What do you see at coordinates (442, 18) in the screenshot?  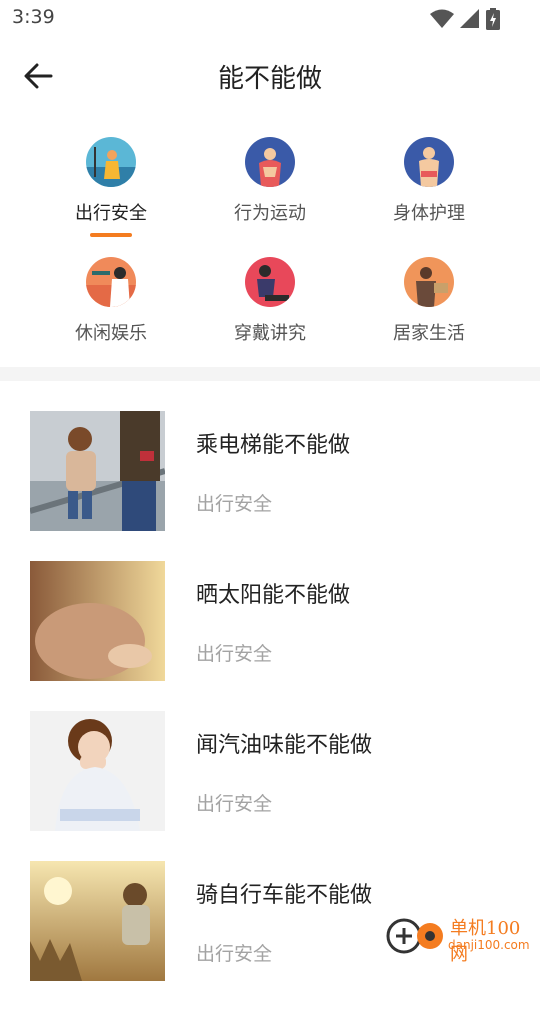 I see `wifi-icon` at bounding box center [442, 18].